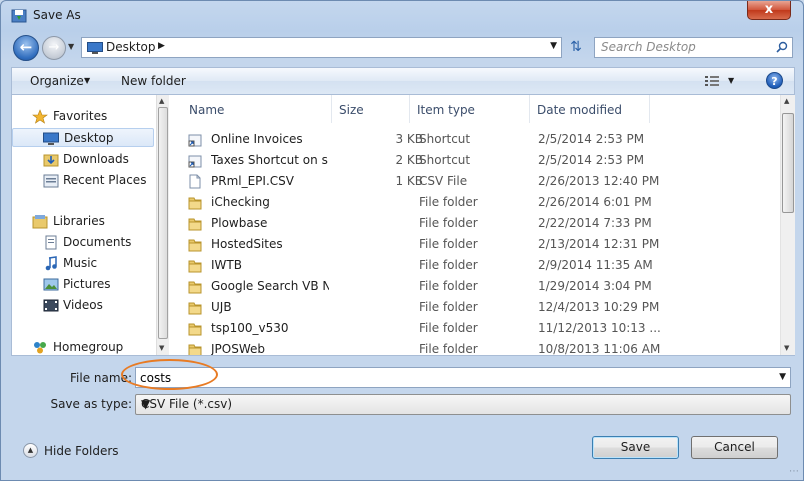  What do you see at coordinates (101, 378) in the screenshot?
I see `file-name-label: File name:` at bounding box center [101, 378].